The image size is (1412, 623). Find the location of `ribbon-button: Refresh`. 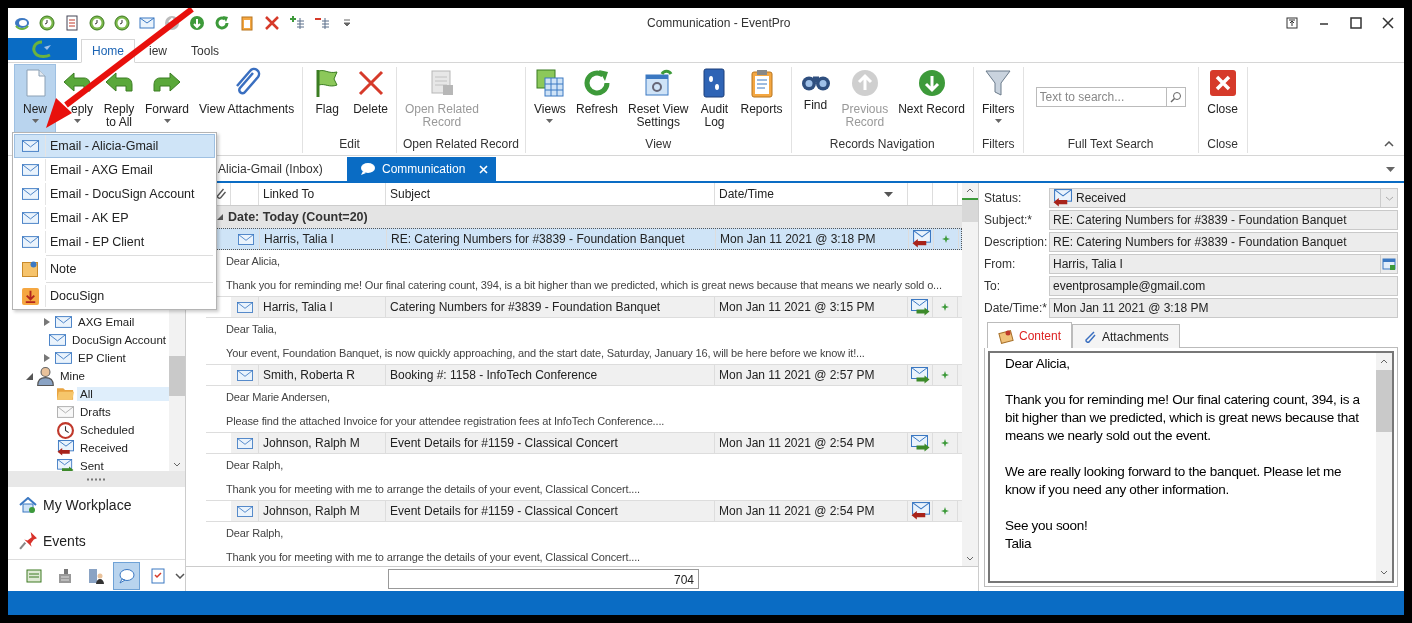

ribbon-button: Refresh is located at coordinates (596, 99).